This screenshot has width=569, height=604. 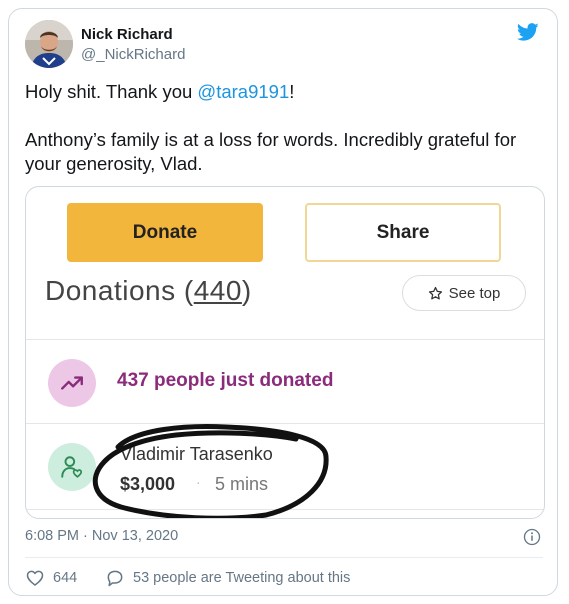 What do you see at coordinates (72, 467) in the screenshot?
I see `donor-heart-person-icon` at bounding box center [72, 467].